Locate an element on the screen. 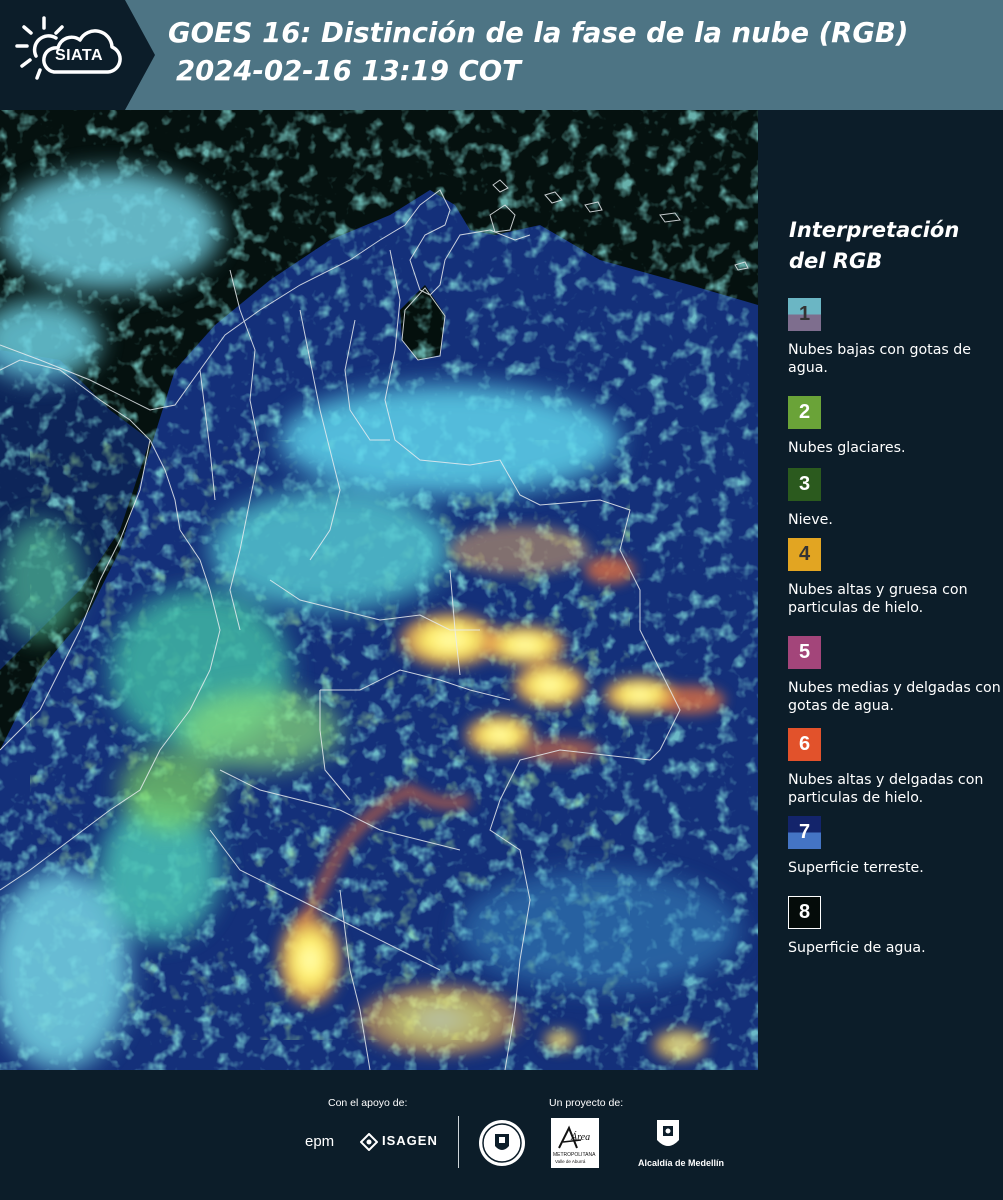 This screenshot has width=1003, height=1200. legend-number: 5 is located at coordinates (804, 652).